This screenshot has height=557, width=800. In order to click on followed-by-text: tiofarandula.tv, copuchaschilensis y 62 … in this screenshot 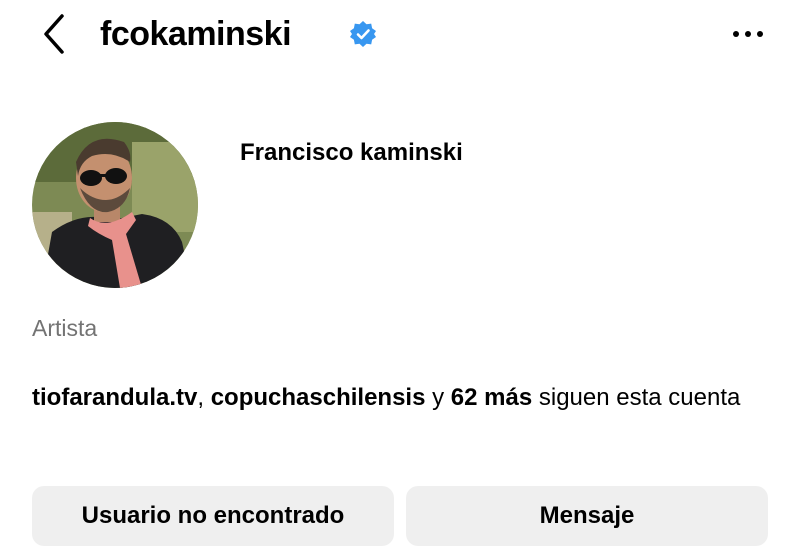, I will do `click(402, 398)`.